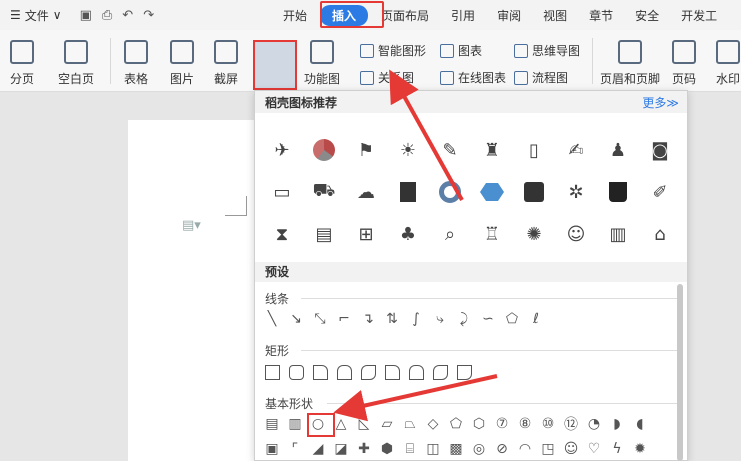  What do you see at coordinates (464, 319) in the screenshot?
I see `curved-double-arrow-shape: ⤸` at bounding box center [464, 319].